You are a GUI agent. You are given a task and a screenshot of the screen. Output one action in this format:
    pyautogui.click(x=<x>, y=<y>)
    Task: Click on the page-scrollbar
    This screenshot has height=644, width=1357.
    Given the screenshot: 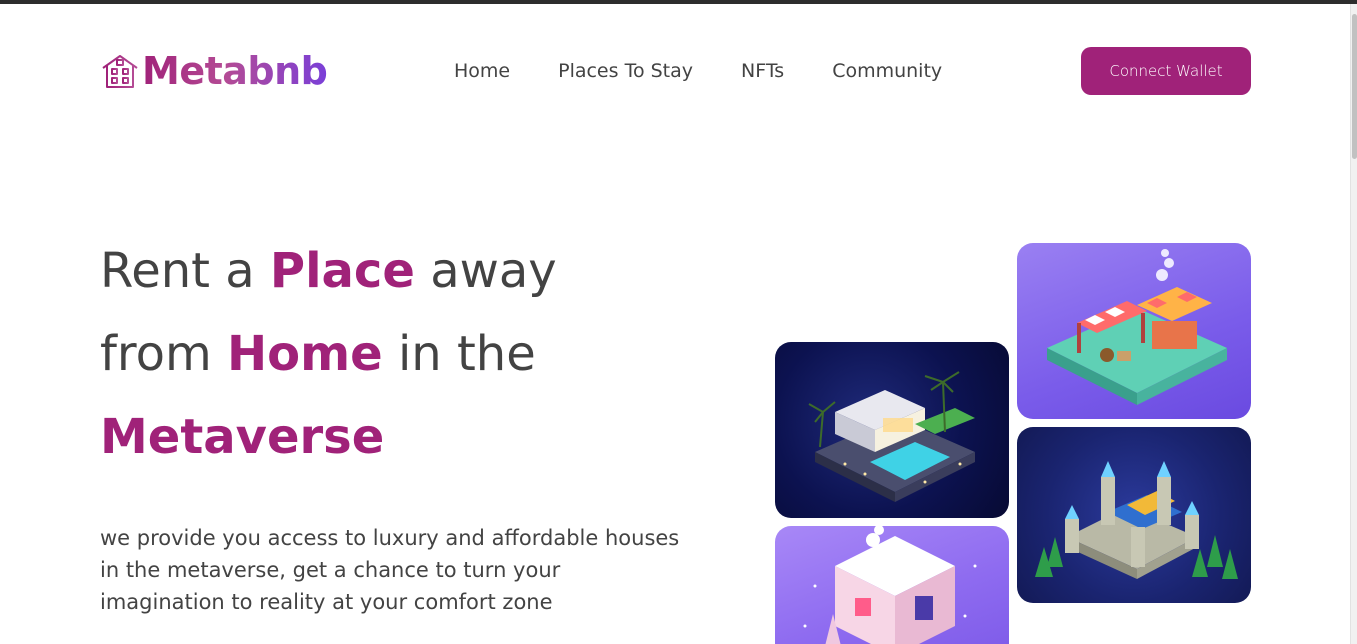 What is the action you would take?
    pyautogui.click(x=1353, y=324)
    